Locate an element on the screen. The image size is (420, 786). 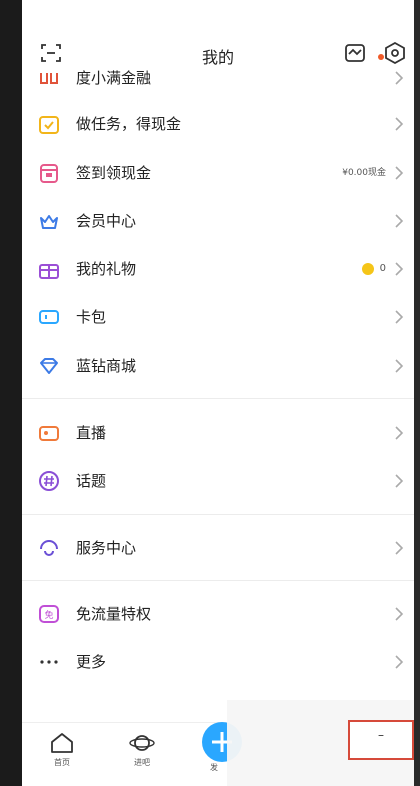
free-data-icon: 免 is located at coordinates (49, 614).